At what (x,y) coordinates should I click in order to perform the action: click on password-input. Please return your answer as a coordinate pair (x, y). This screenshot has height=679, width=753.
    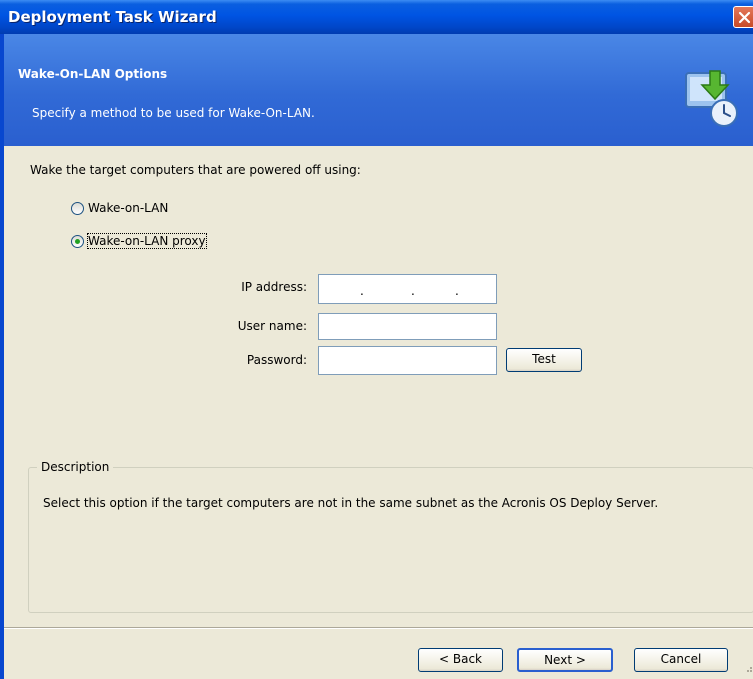
    Looking at the image, I should click on (407, 360).